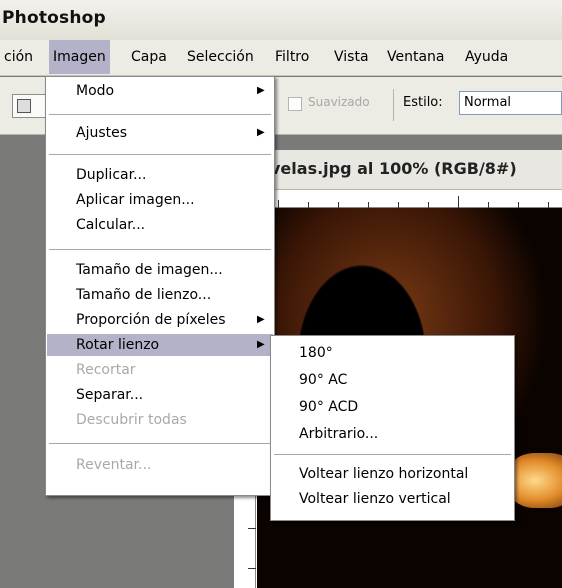 Image resolution: width=562 pixels, height=588 pixels. I want to click on antialias-checkbox, so click(295, 104).